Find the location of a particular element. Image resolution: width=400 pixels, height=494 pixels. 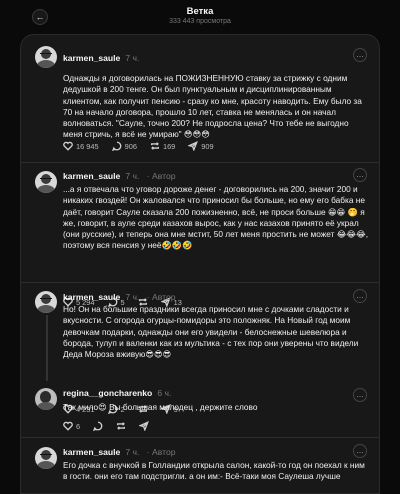

views-count: 333 443 просмотра is located at coordinates (200, 21).